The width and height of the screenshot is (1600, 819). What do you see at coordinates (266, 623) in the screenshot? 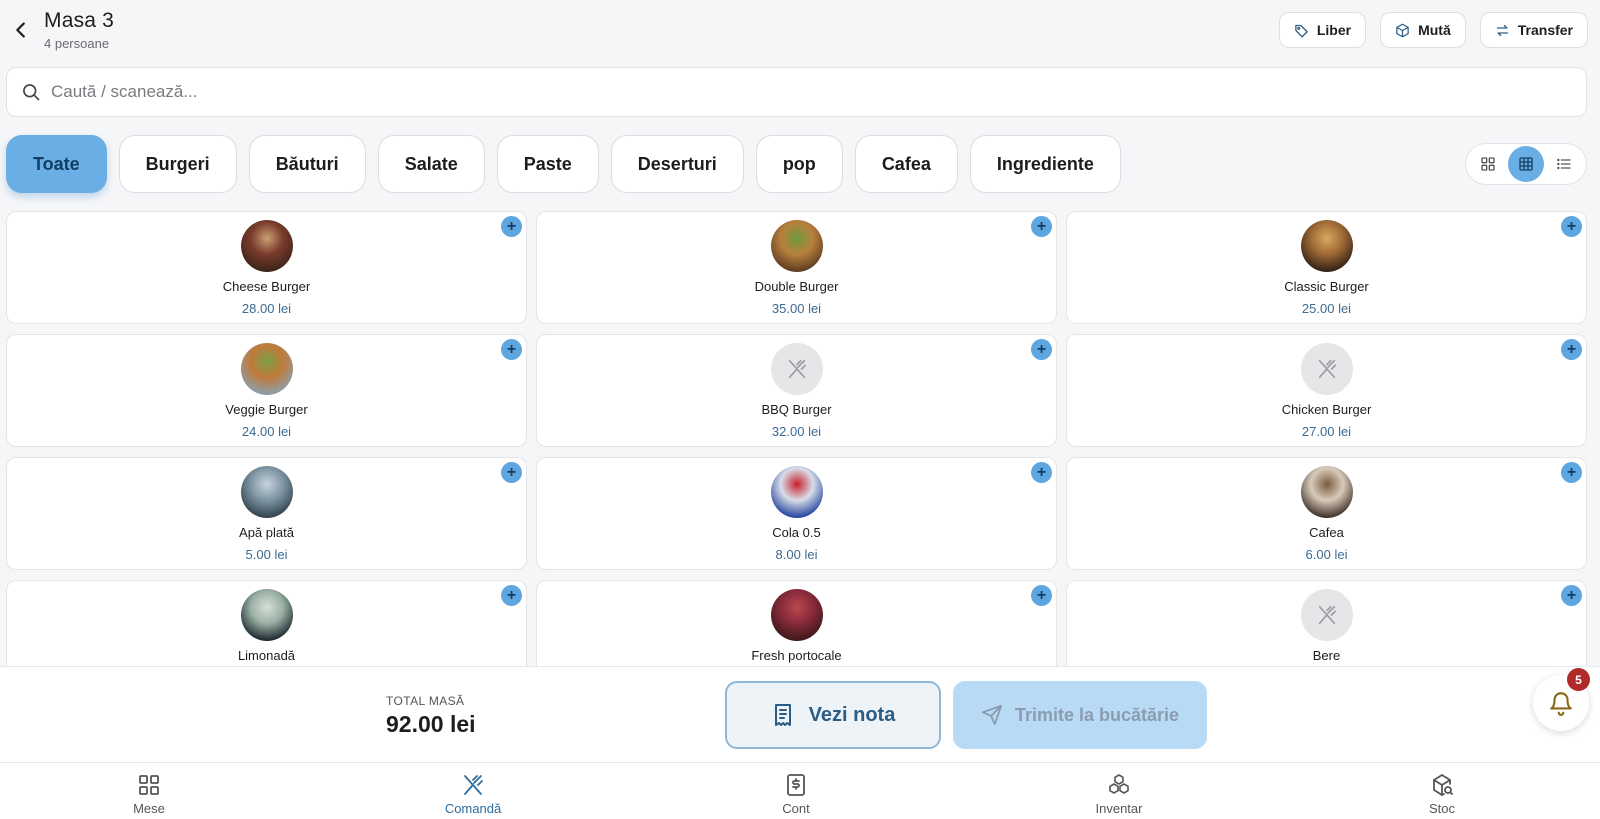
I see `product-card: Limonadă +` at bounding box center [266, 623].